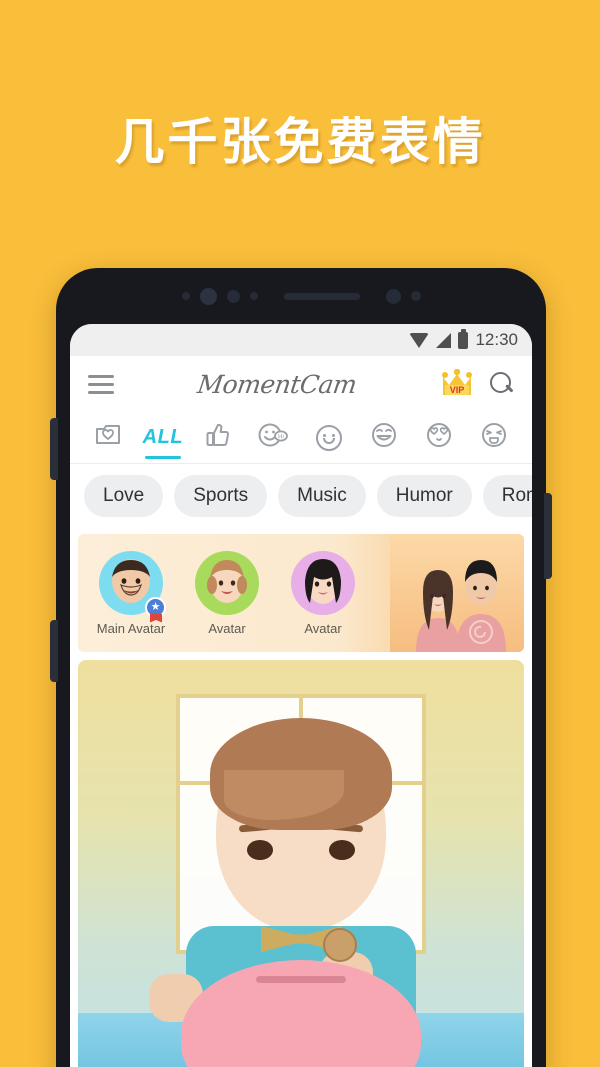 The height and width of the screenshot is (1067, 600). I want to click on emoji-tongue-wink-icon, so click(494, 437).